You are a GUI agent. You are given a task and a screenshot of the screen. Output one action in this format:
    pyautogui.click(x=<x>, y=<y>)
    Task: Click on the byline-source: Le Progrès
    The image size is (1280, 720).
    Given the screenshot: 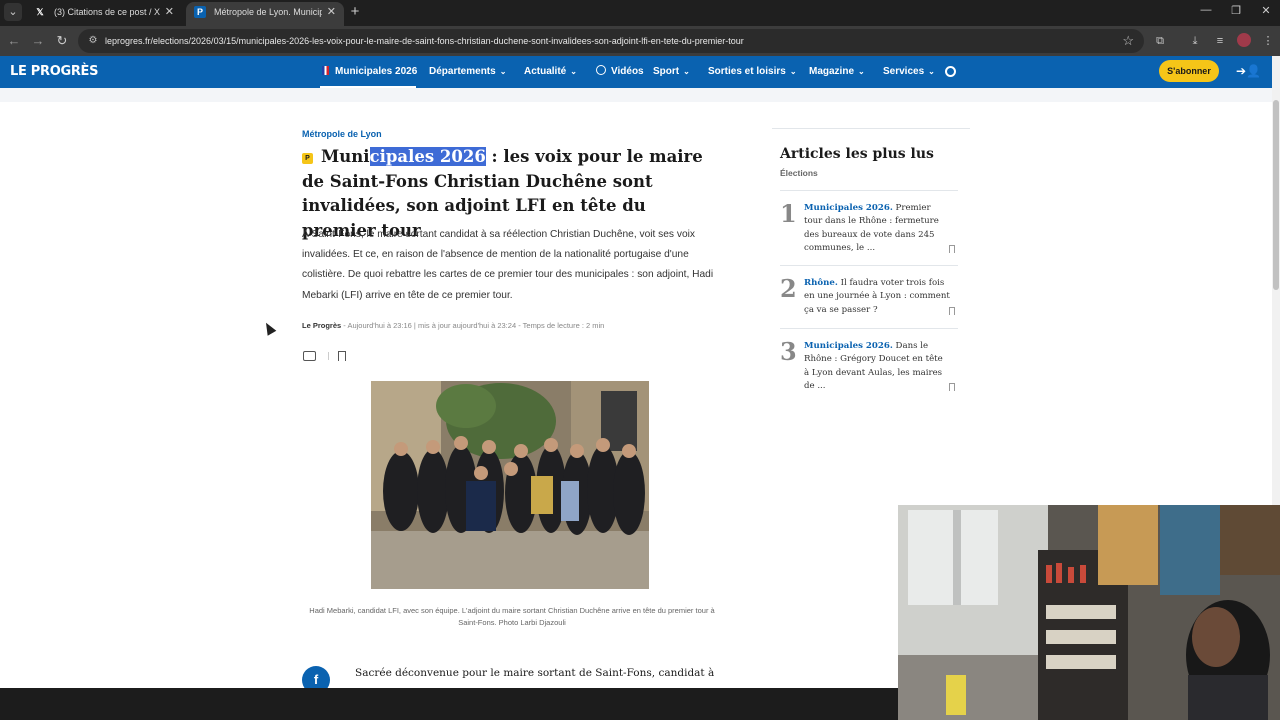 What is the action you would take?
    pyautogui.click(x=322, y=325)
    